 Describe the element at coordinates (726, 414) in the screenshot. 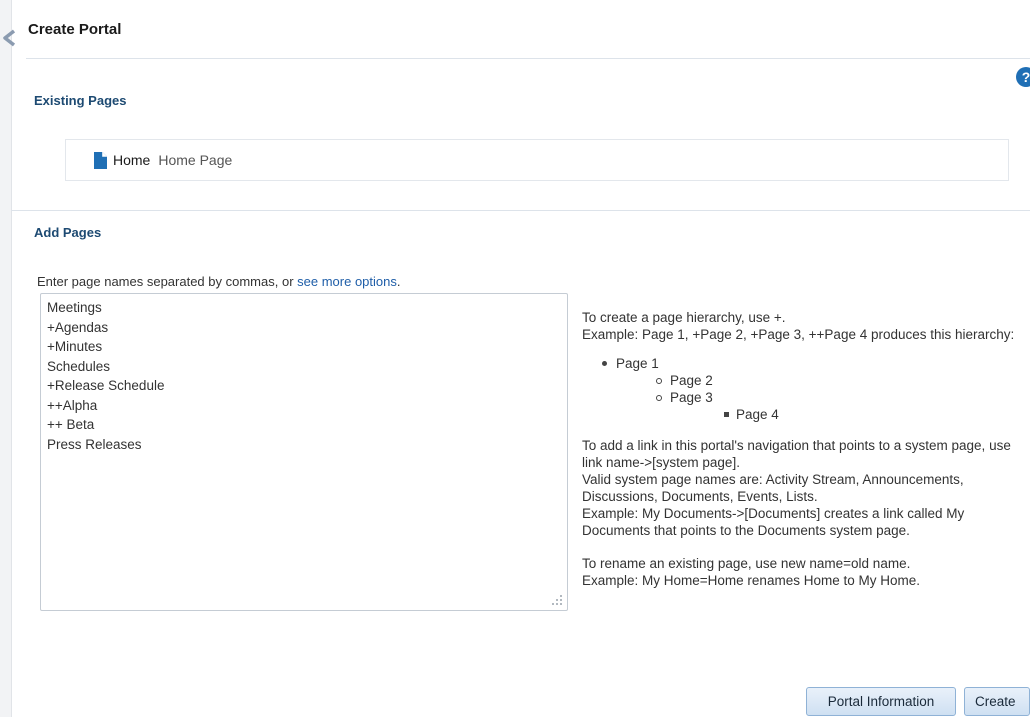

I see `square-bullet-icon` at that location.